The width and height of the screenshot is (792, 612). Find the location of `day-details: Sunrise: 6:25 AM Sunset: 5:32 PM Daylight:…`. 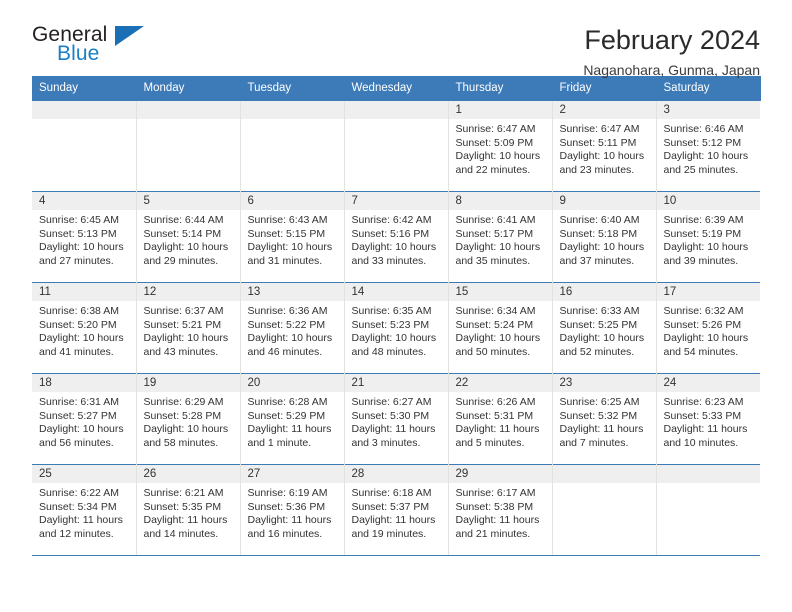

day-details: Sunrise: 6:25 AM Sunset: 5:32 PM Daylight:… is located at coordinates (604, 421).